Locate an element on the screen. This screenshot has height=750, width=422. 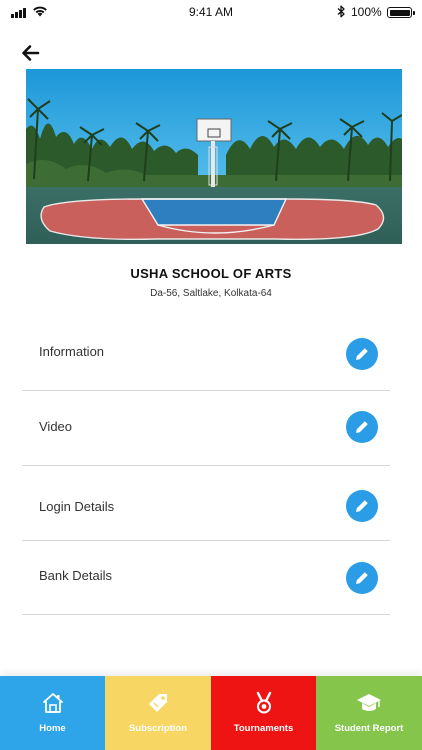
school-address: Da-56, Saltlake, Kolkata-64 is located at coordinates (211, 293).